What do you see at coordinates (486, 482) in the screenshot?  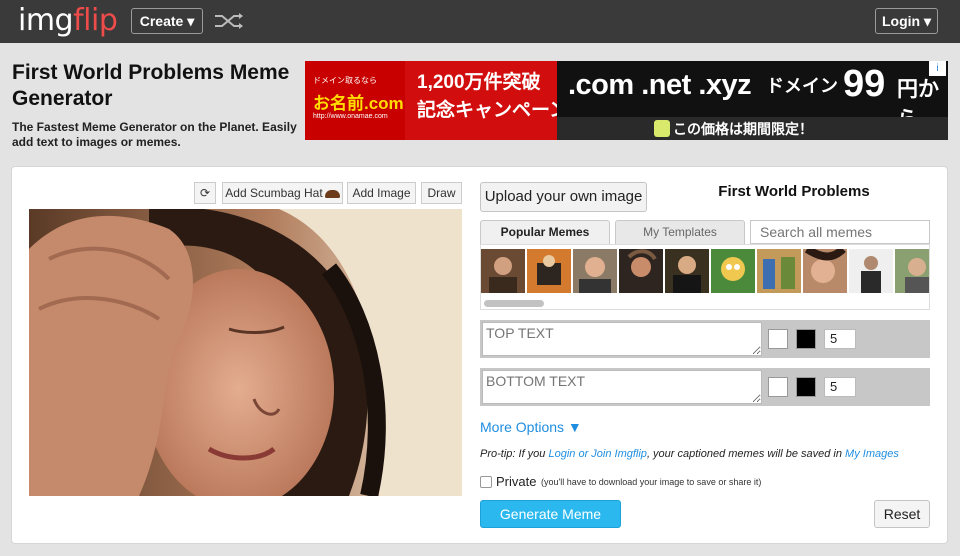 I see `private-checkbox` at bounding box center [486, 482].